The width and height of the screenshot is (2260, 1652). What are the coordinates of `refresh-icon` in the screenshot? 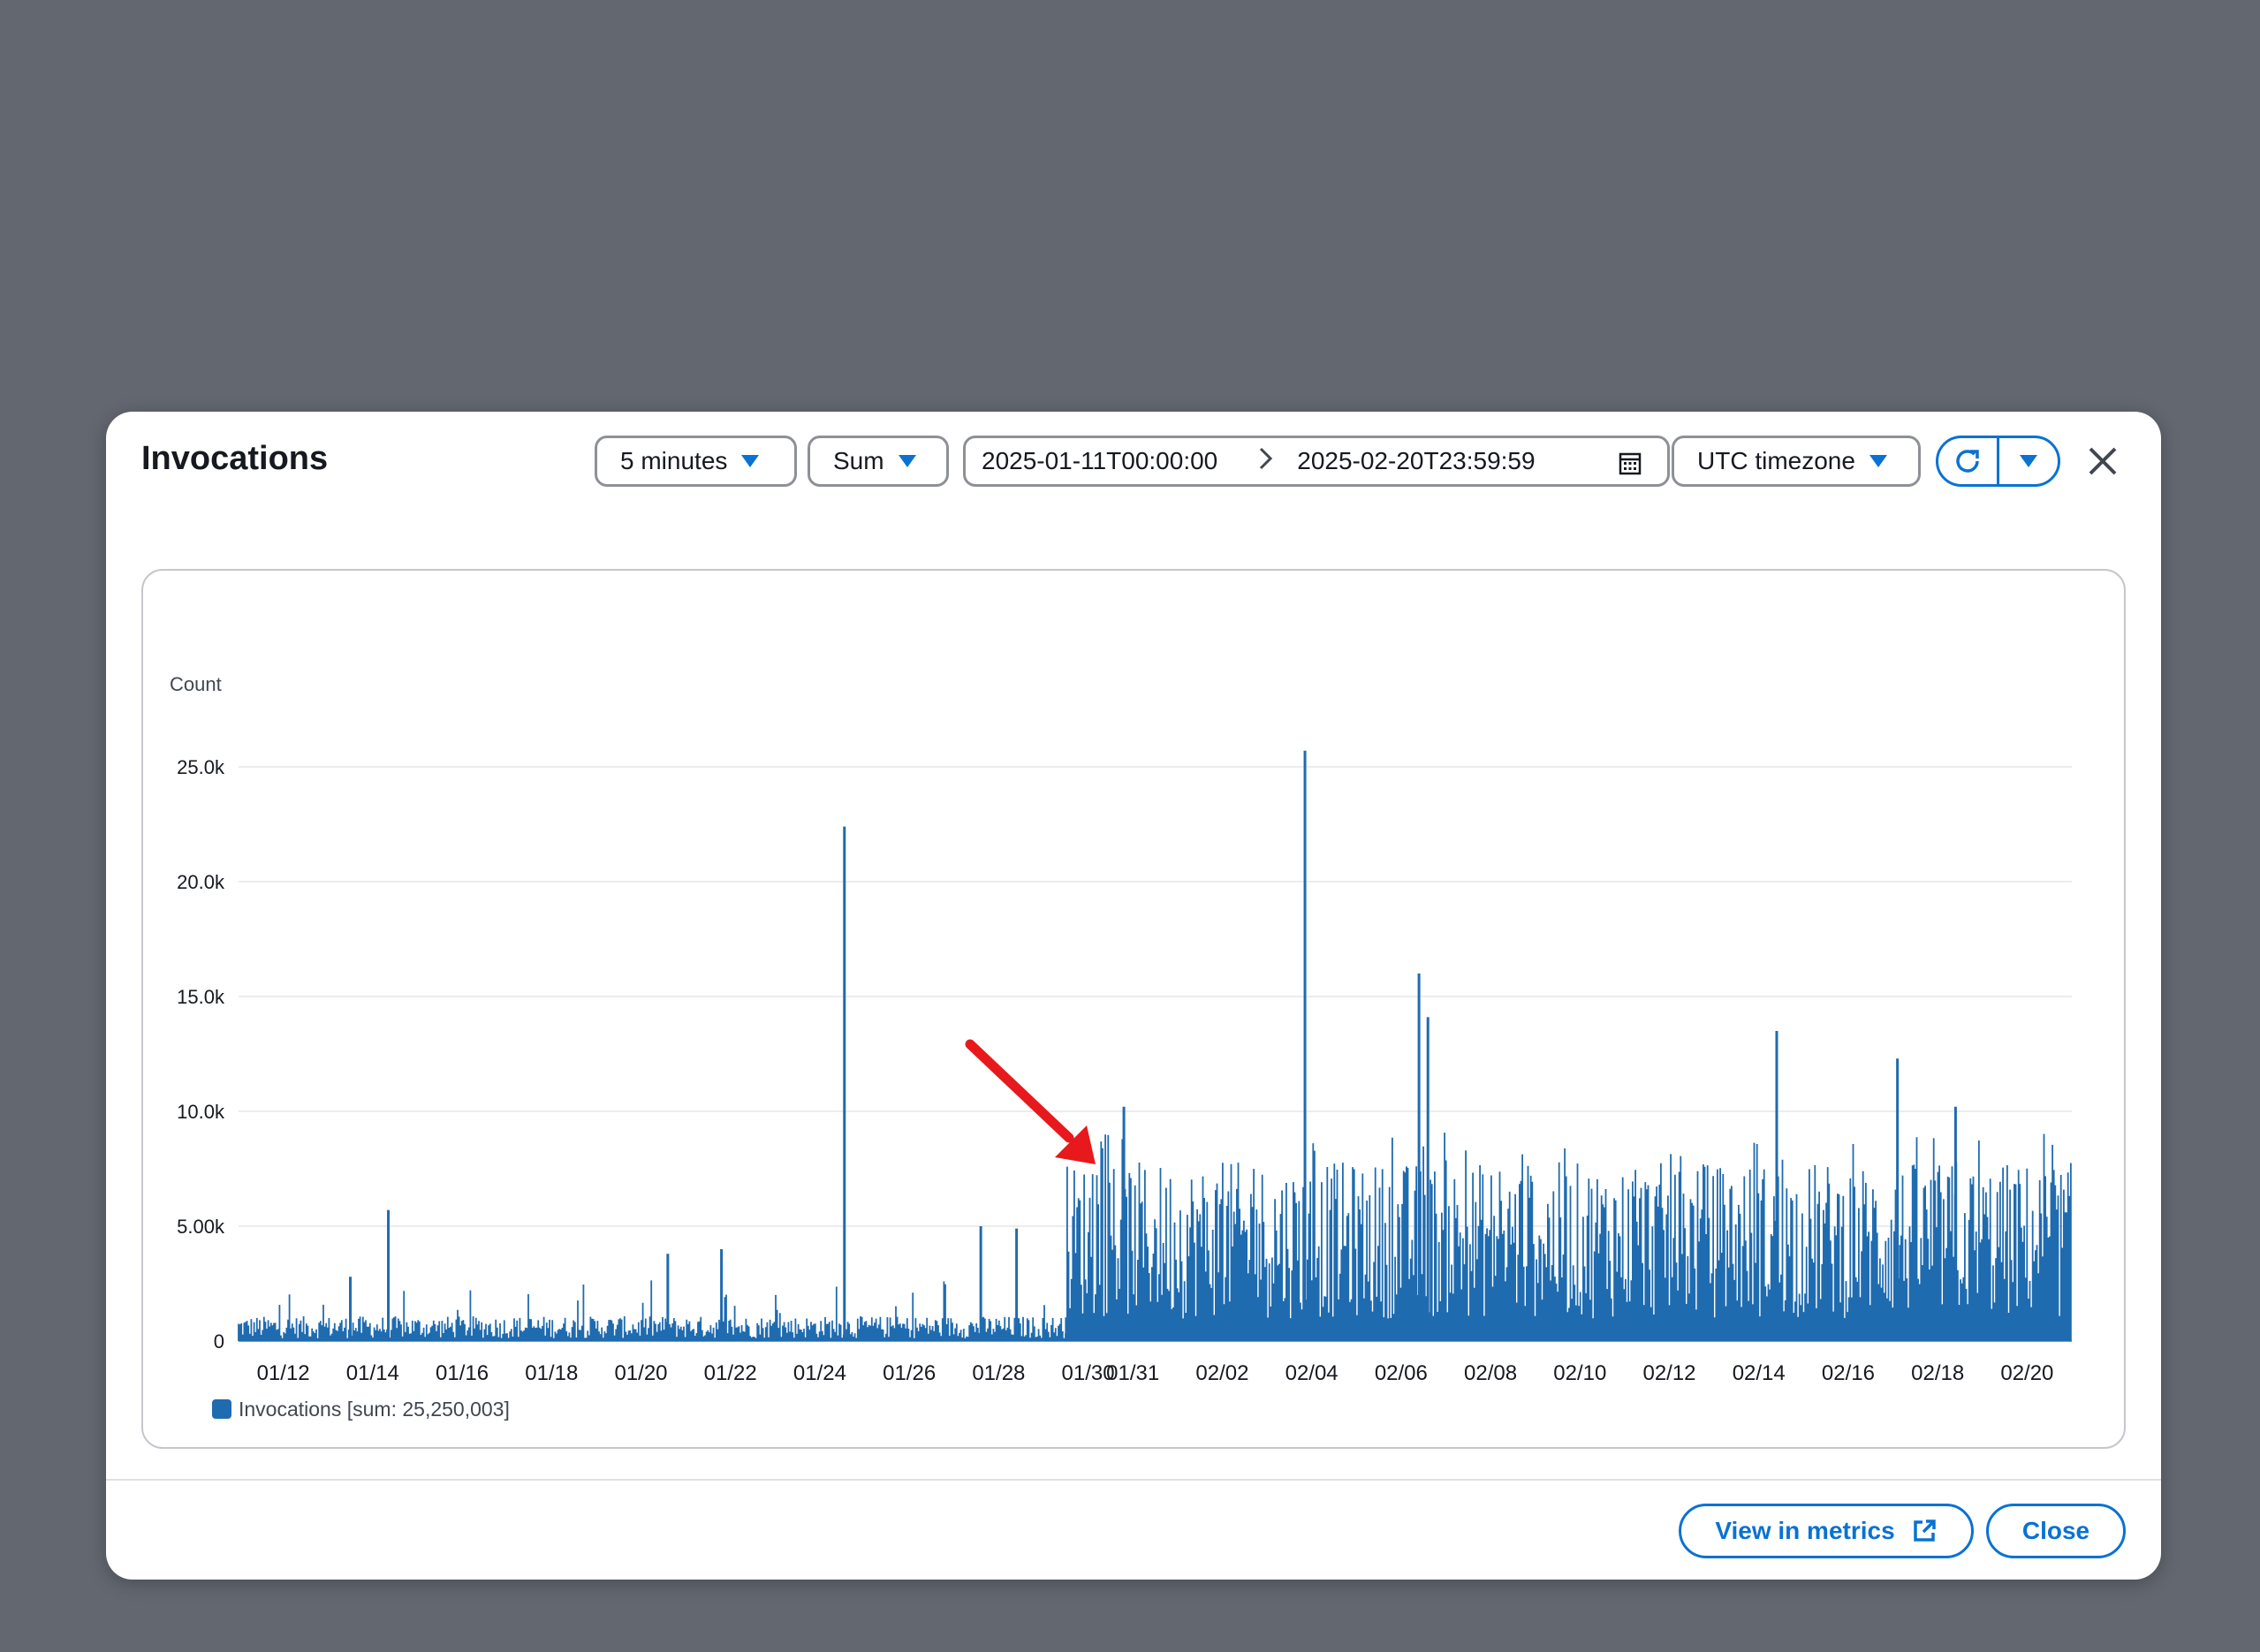 It's located at (1967, 461).